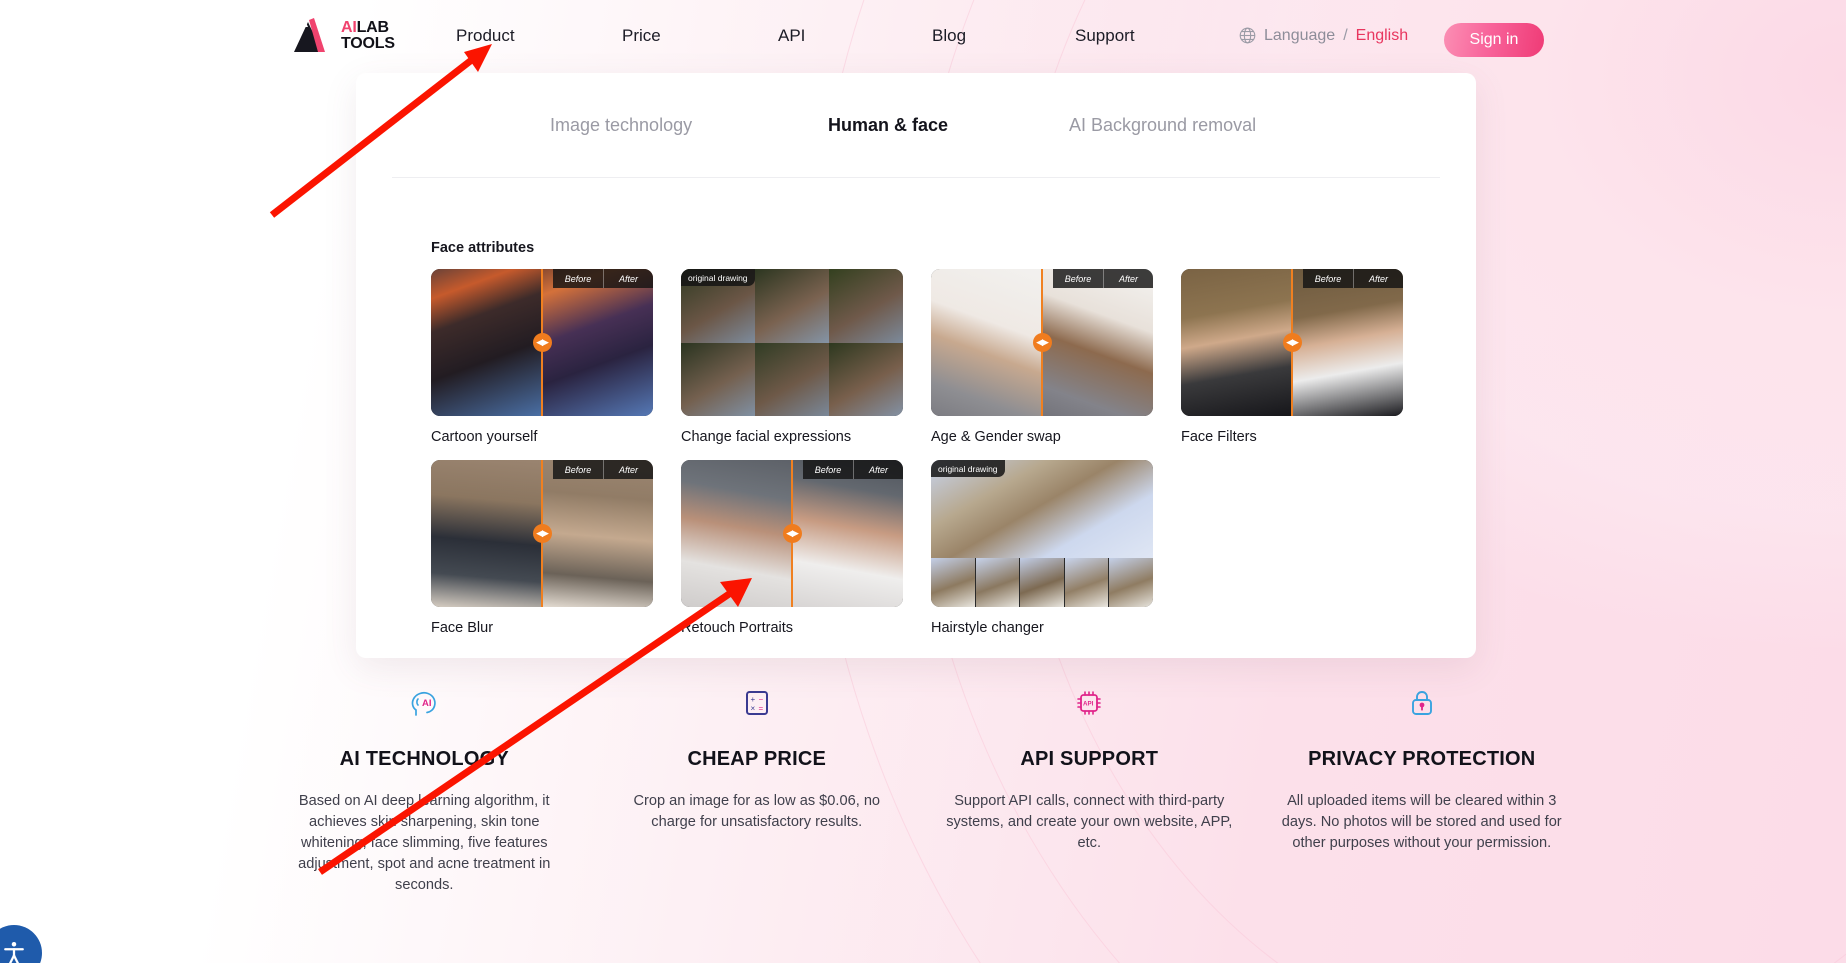 This screenshot has width=1846, height=963. I want to click on language-selector: Language / English, so click(1323, 35).